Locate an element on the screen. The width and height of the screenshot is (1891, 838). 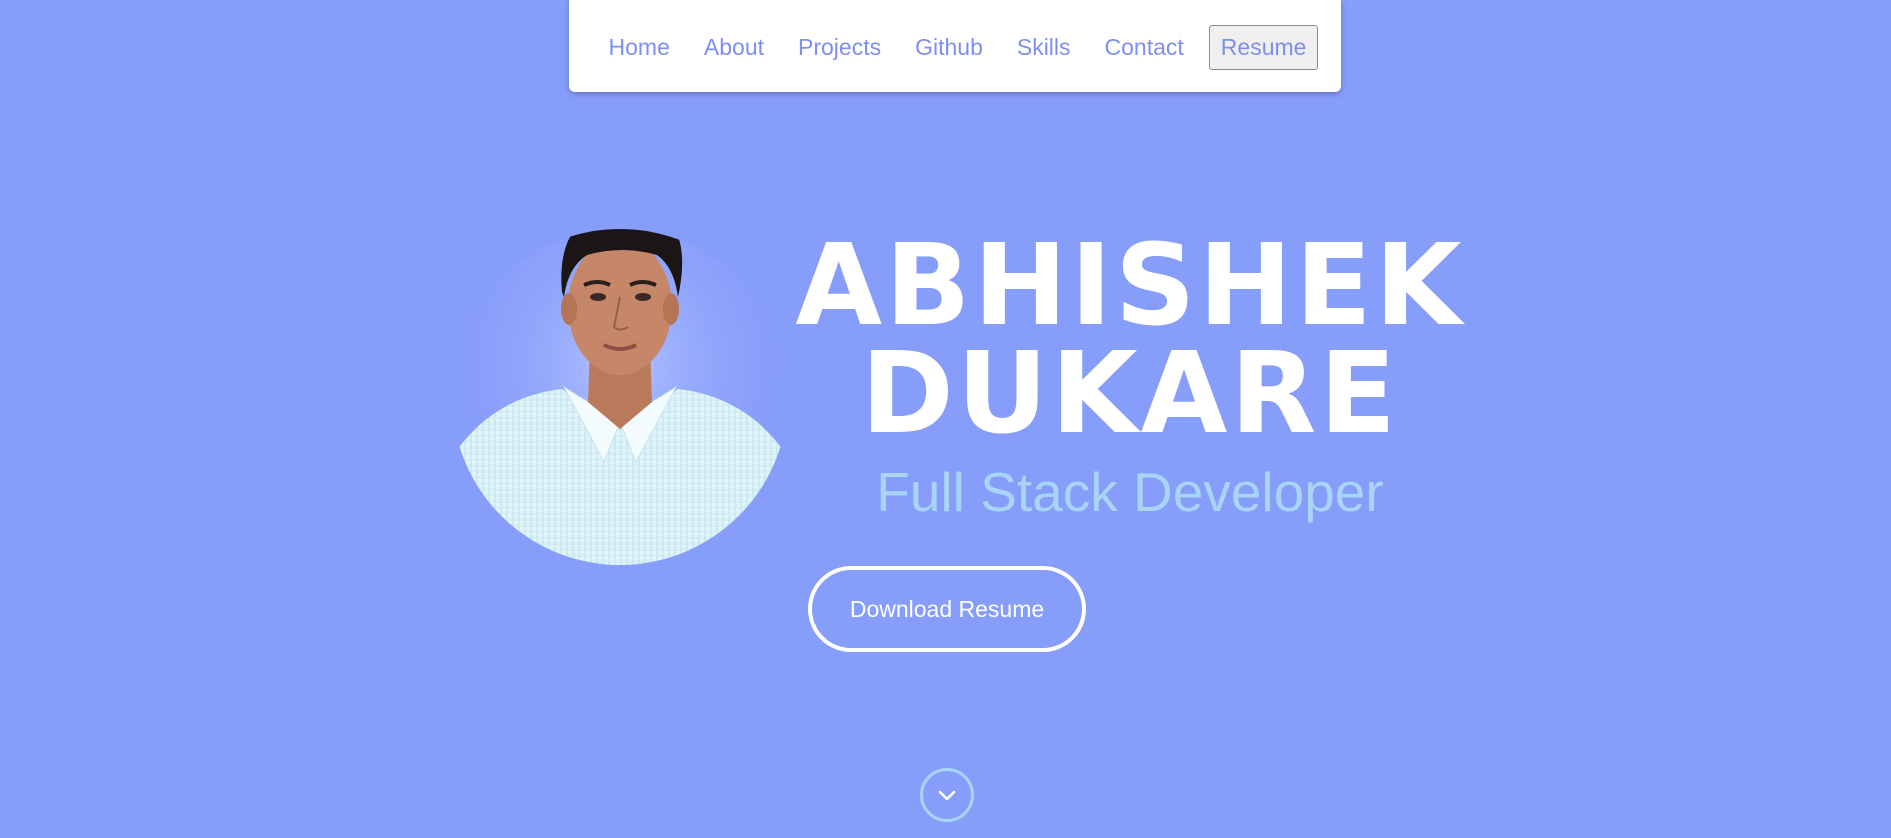
nav-link-projects: Projects is located at coordinates (839, 47).